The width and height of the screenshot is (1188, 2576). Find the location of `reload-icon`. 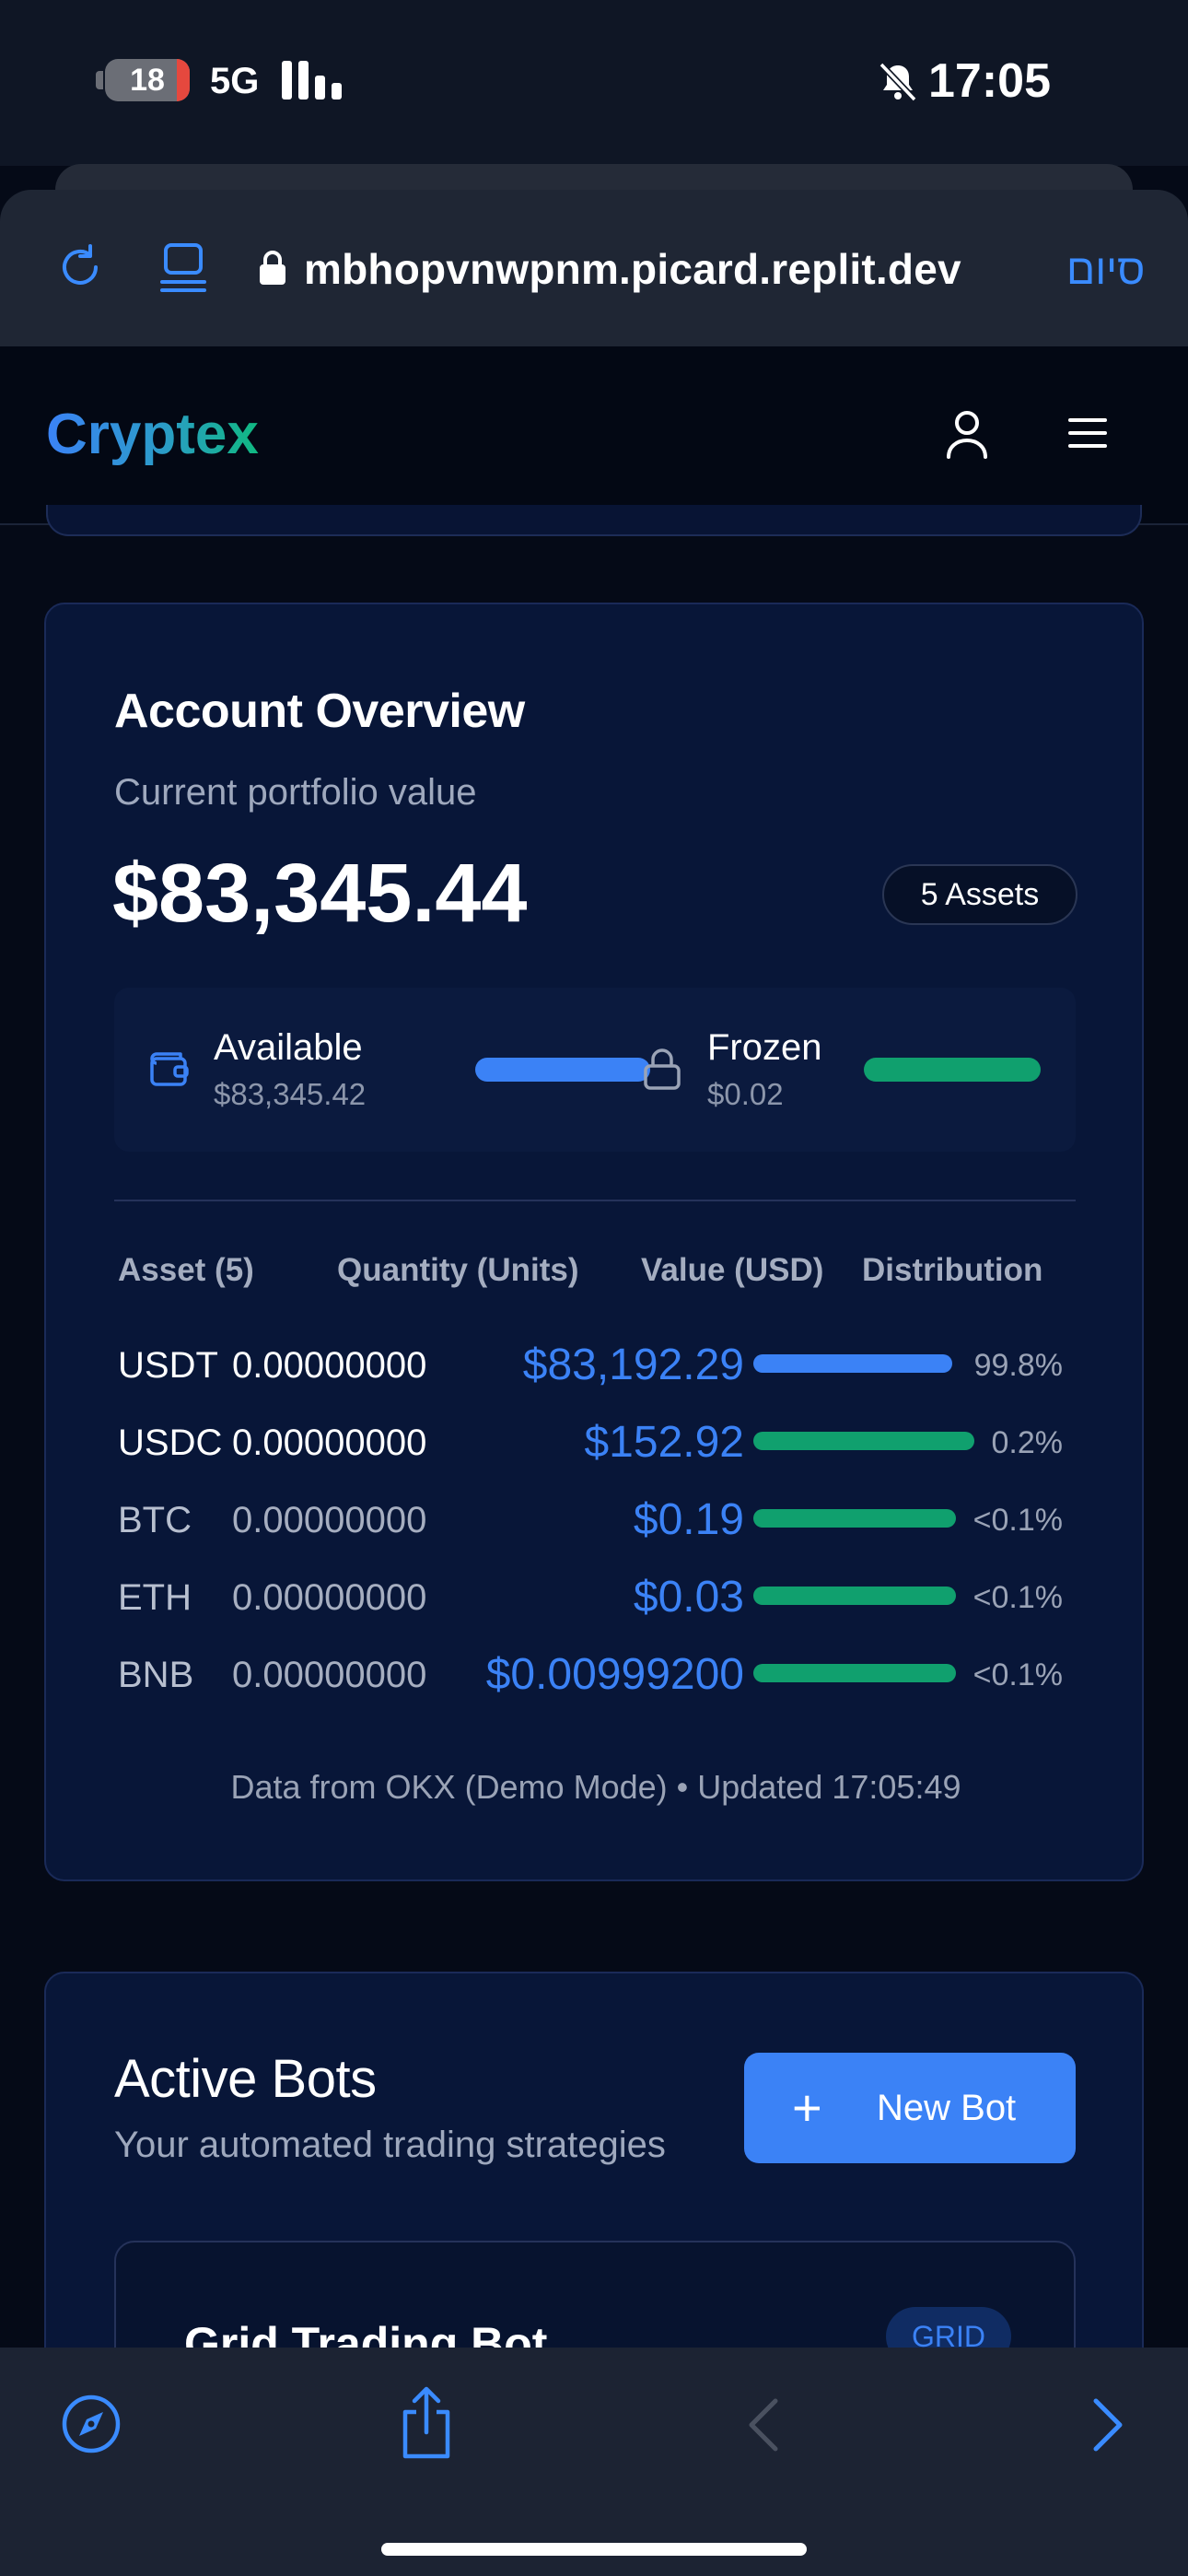

reload-icon is located at coordinates (80, 266).